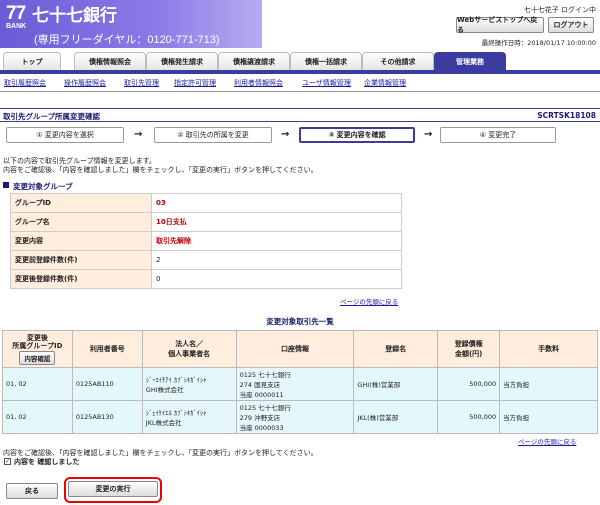  I want to click on subnav-user-management: ユーザ情報管理, so click(326, 83).